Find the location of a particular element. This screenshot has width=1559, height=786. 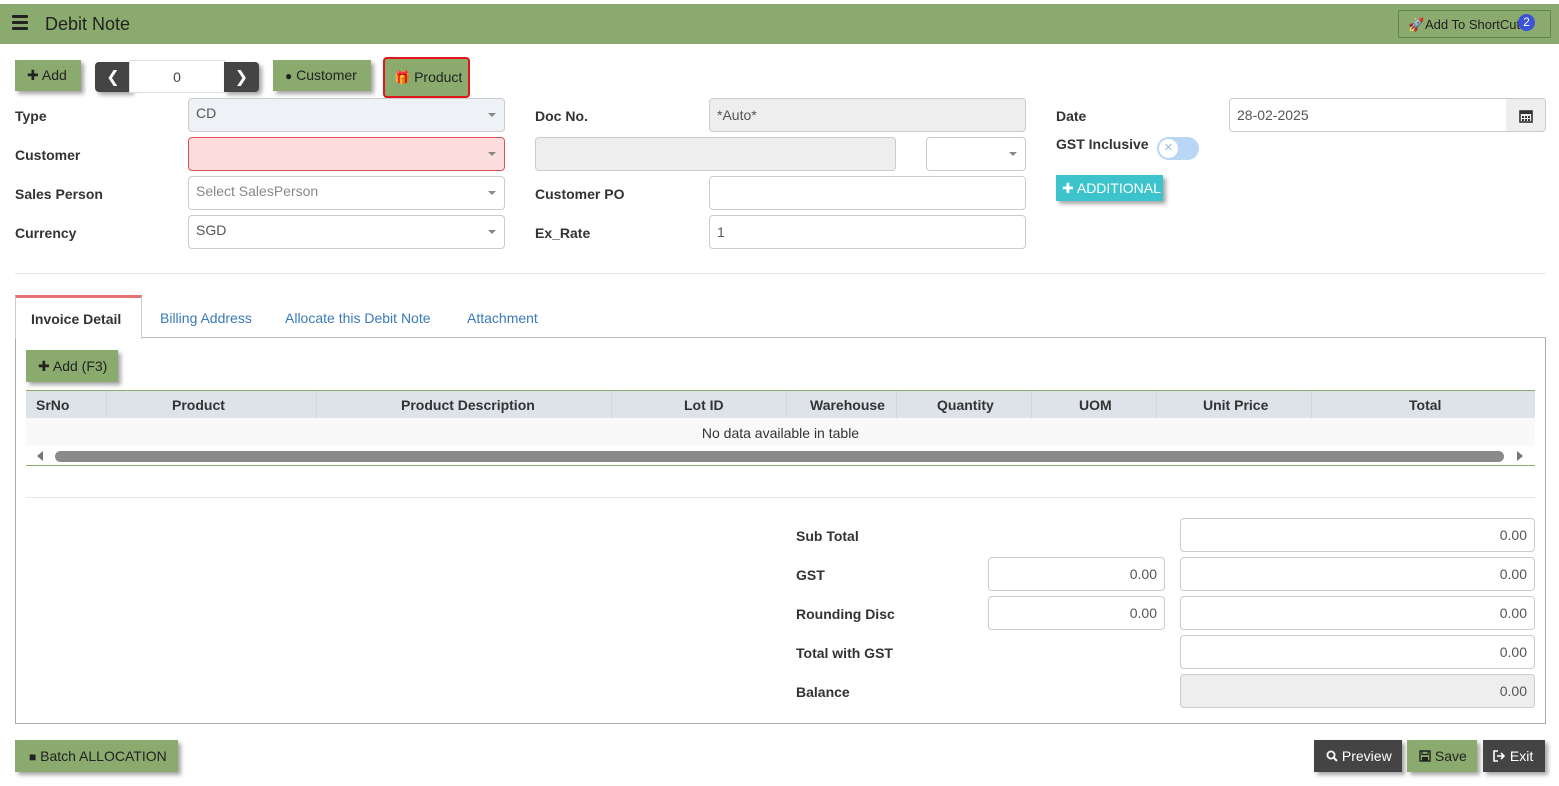

column-header-warehouse: Warehouse is located at coordinates (847, 405).